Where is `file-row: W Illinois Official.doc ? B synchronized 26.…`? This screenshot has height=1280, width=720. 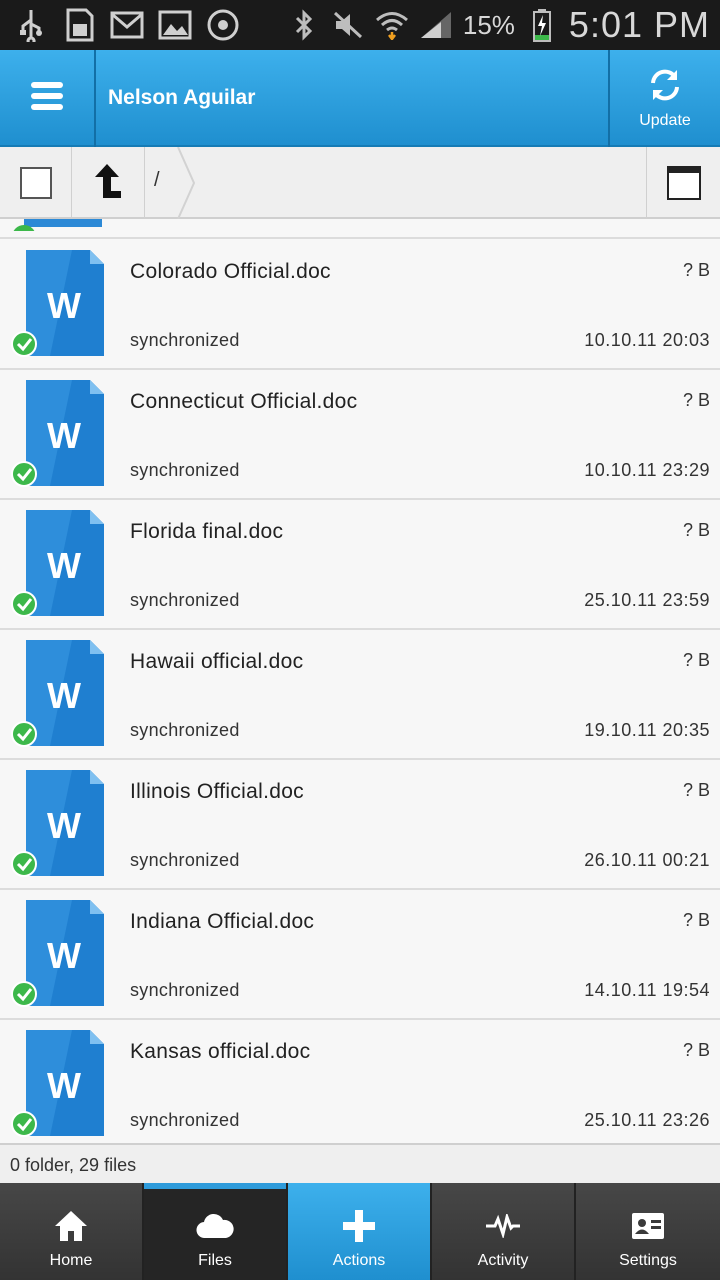 file-row: W Illinois Official.doc ? B synchronized 26.… is located at coordinates (360, 825).